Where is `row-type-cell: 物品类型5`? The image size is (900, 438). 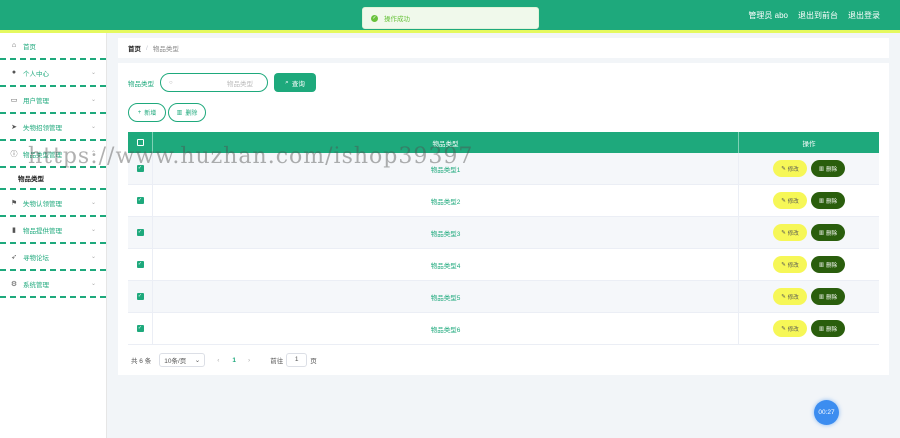 row-type-cell: 物品类型5 is located at coordinates (445, 296).